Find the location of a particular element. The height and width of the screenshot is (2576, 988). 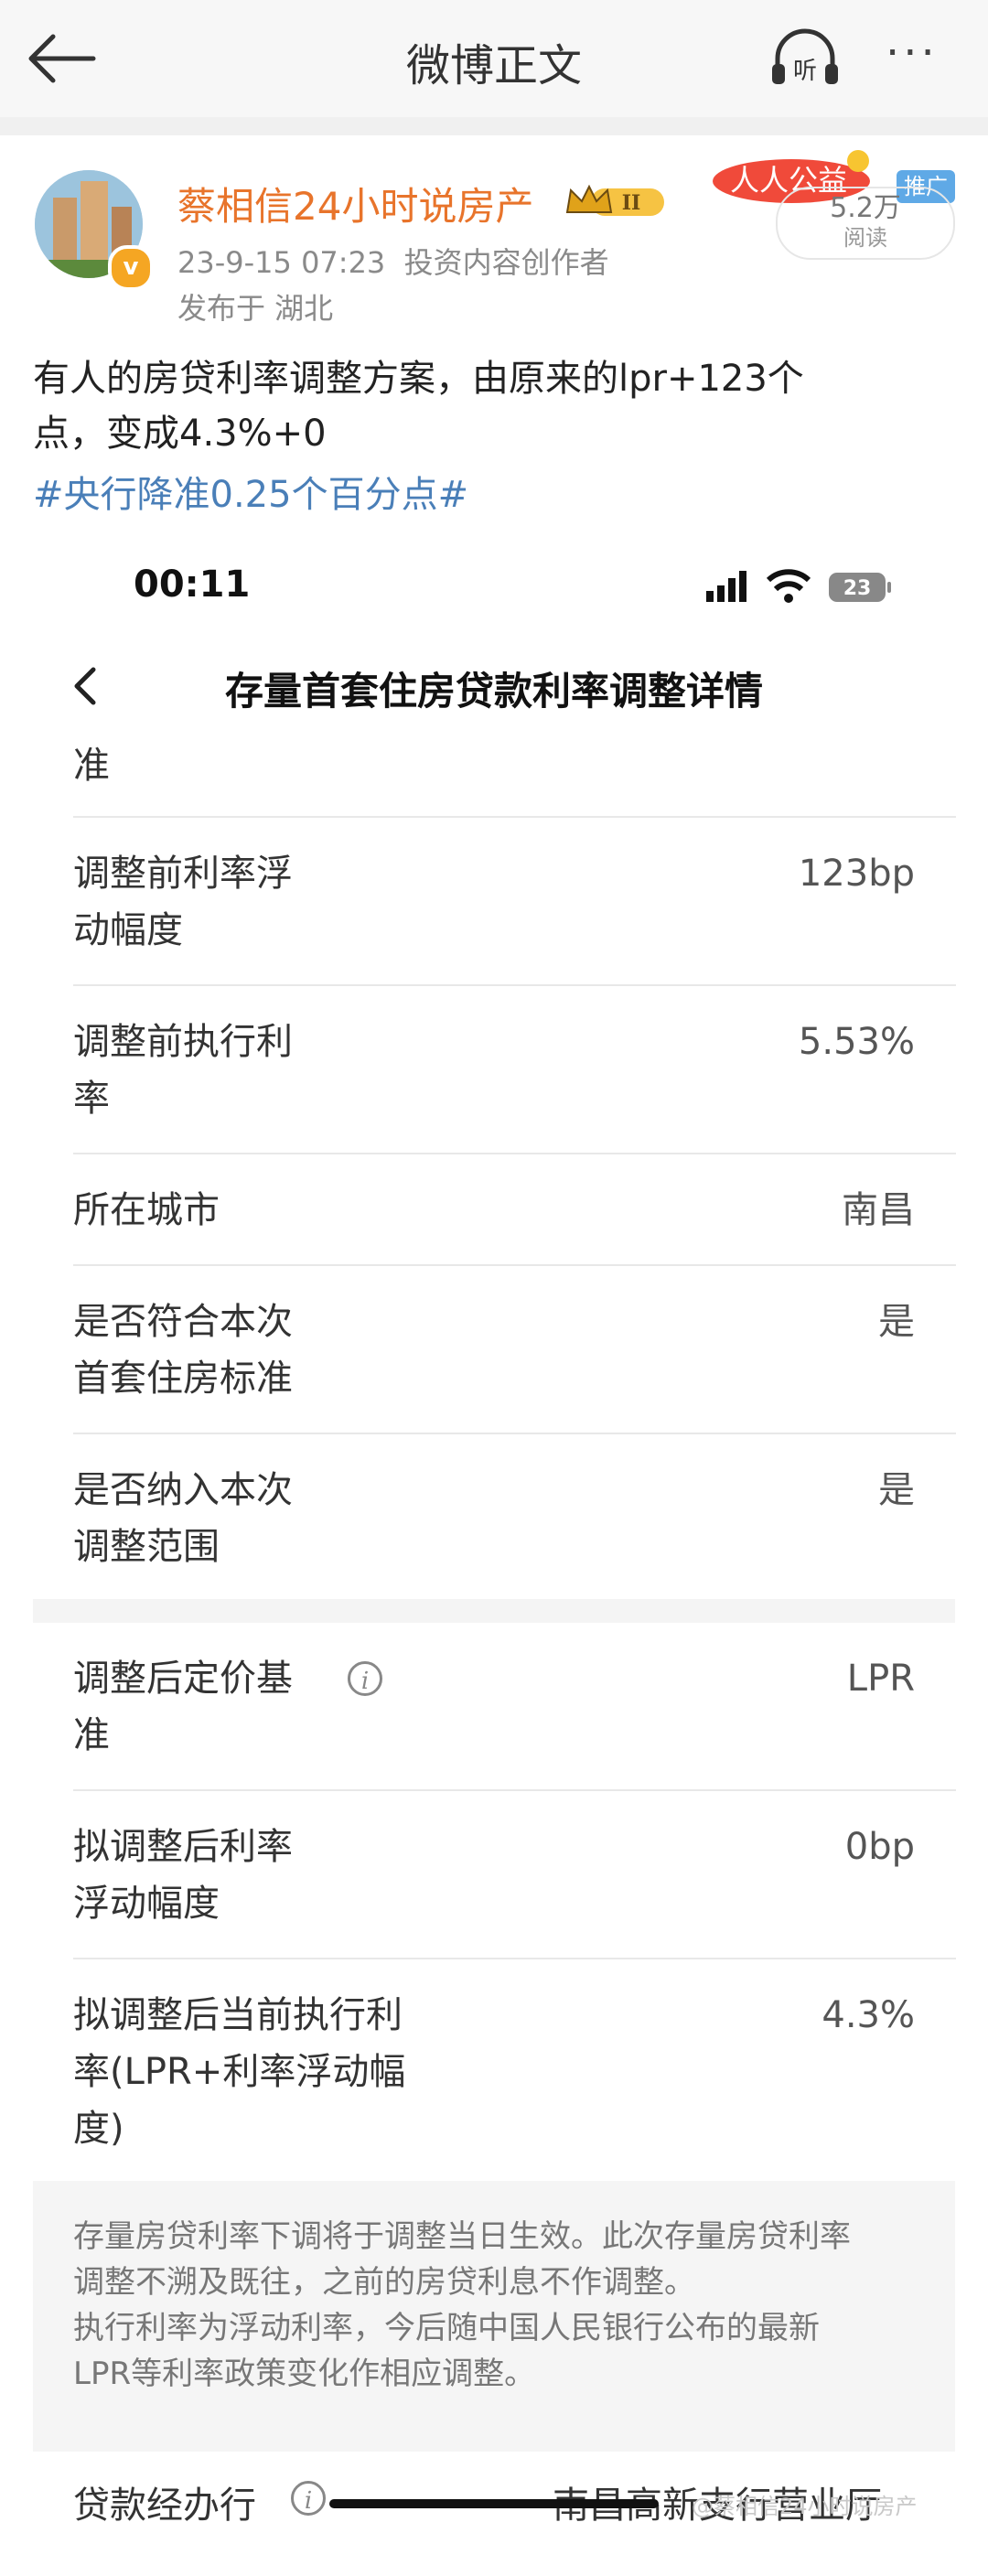

post-time: 23-9-15 07:23 is located at coordinates (282, 262).